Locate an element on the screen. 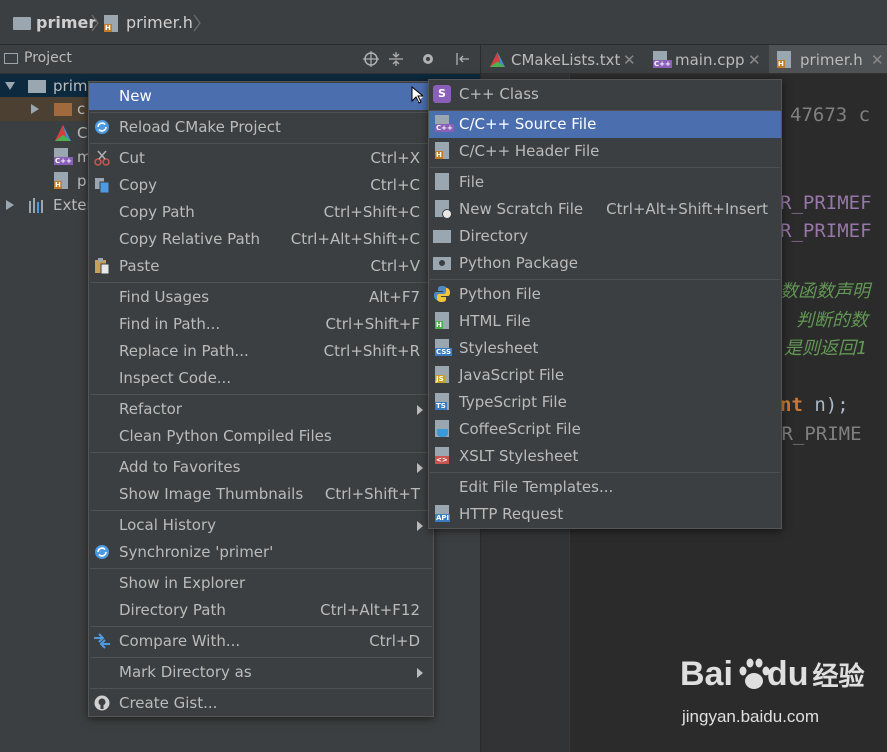 This screenshot has height=752, width=887. target-icon is located at coordinates (371, 59).